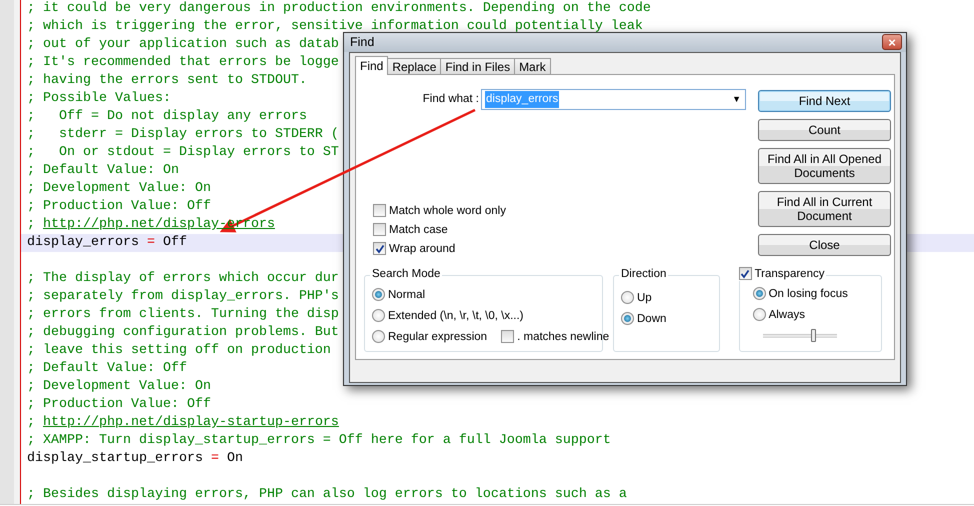 This screenshot has height=506, width=974. I want to click on code-comment: ; XAMPP: Turn display_startup_errors = Off here for a full Joomla support, so click(319, 440).